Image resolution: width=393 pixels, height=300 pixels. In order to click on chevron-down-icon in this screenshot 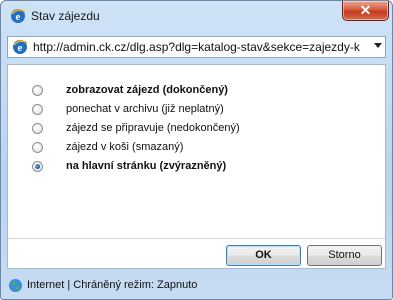, I will do `click(378, 45)`.